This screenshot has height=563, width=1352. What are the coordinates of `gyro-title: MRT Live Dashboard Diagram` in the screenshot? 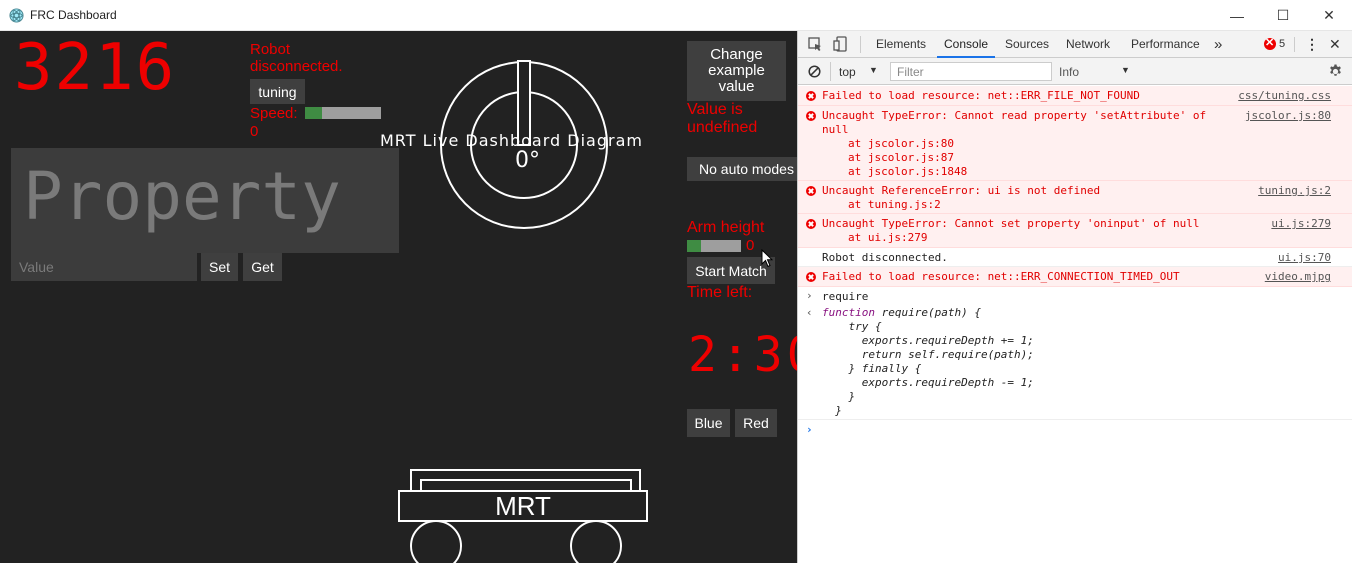 It's located at (512, 140).